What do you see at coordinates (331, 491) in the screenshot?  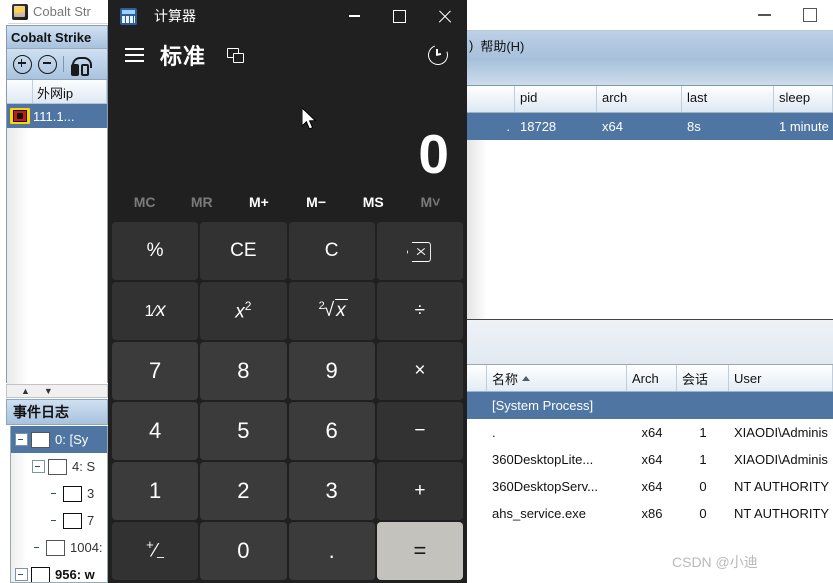 I see `digit-3-button: 3` at bounding box center [331, 491].